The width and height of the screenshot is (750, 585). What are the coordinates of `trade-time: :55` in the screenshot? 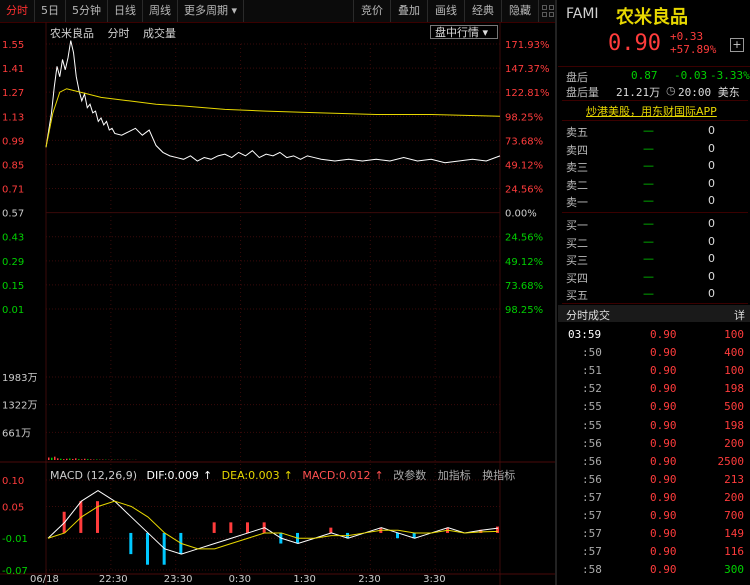 It's located at (592, 425).